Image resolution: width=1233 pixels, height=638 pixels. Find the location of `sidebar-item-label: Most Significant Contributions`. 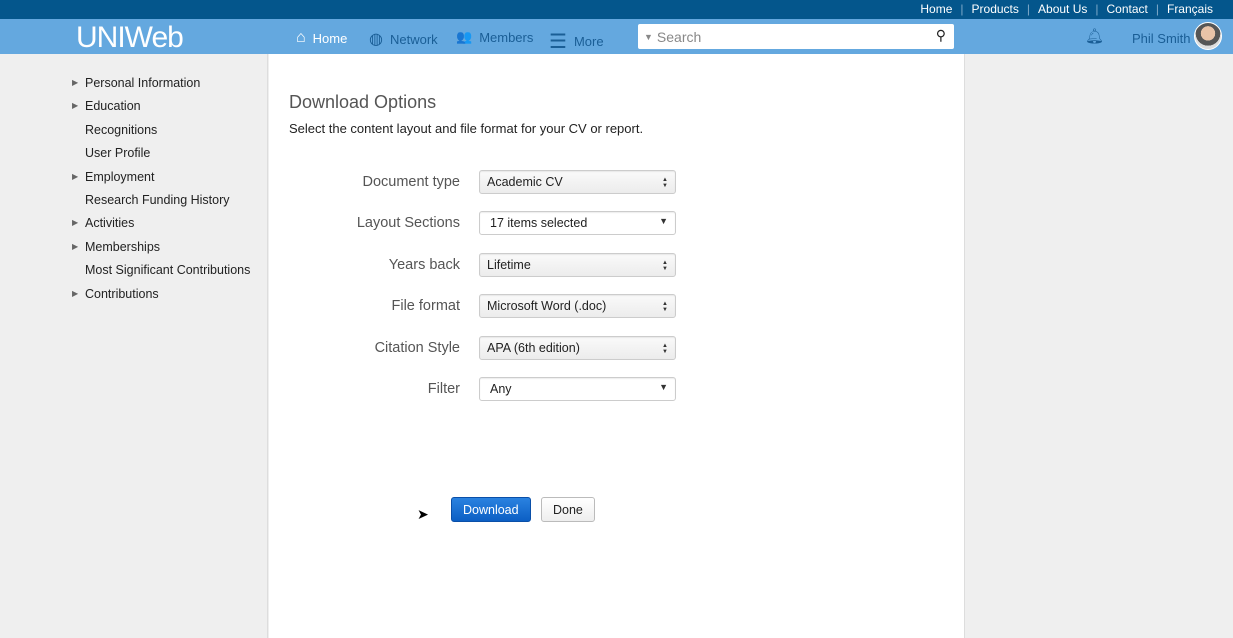

sidebar-item-label: Most Significant Contributions is located at coordinates (168, 270).